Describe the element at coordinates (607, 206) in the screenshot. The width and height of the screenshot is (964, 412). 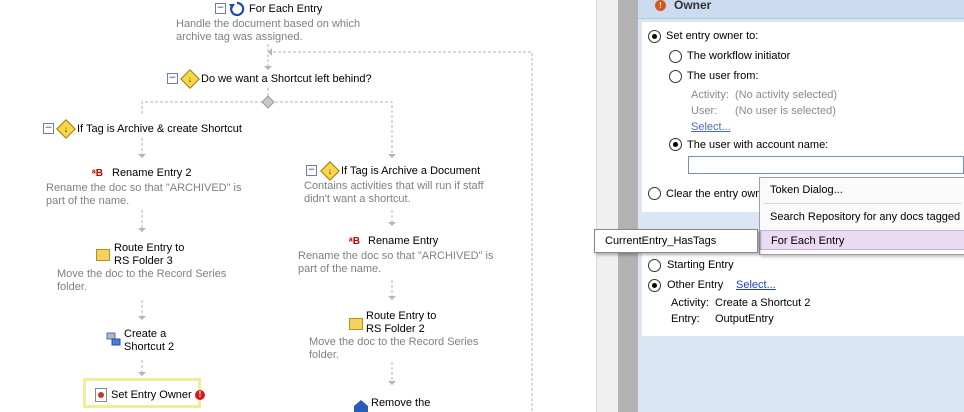
I see `canvas-scrollbar` at that location.